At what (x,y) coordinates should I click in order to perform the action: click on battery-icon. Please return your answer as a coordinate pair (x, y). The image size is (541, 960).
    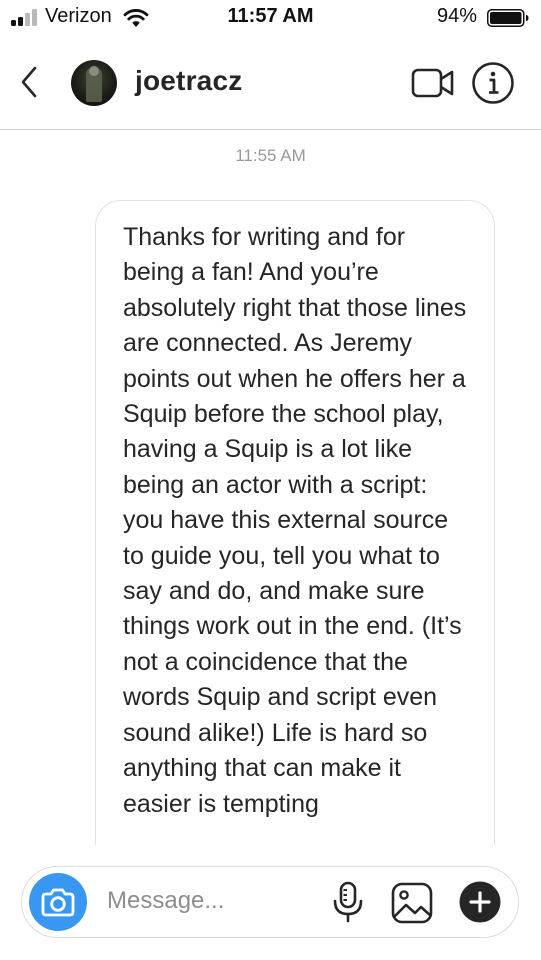
    Looking at the image, I should click on (508, 18).